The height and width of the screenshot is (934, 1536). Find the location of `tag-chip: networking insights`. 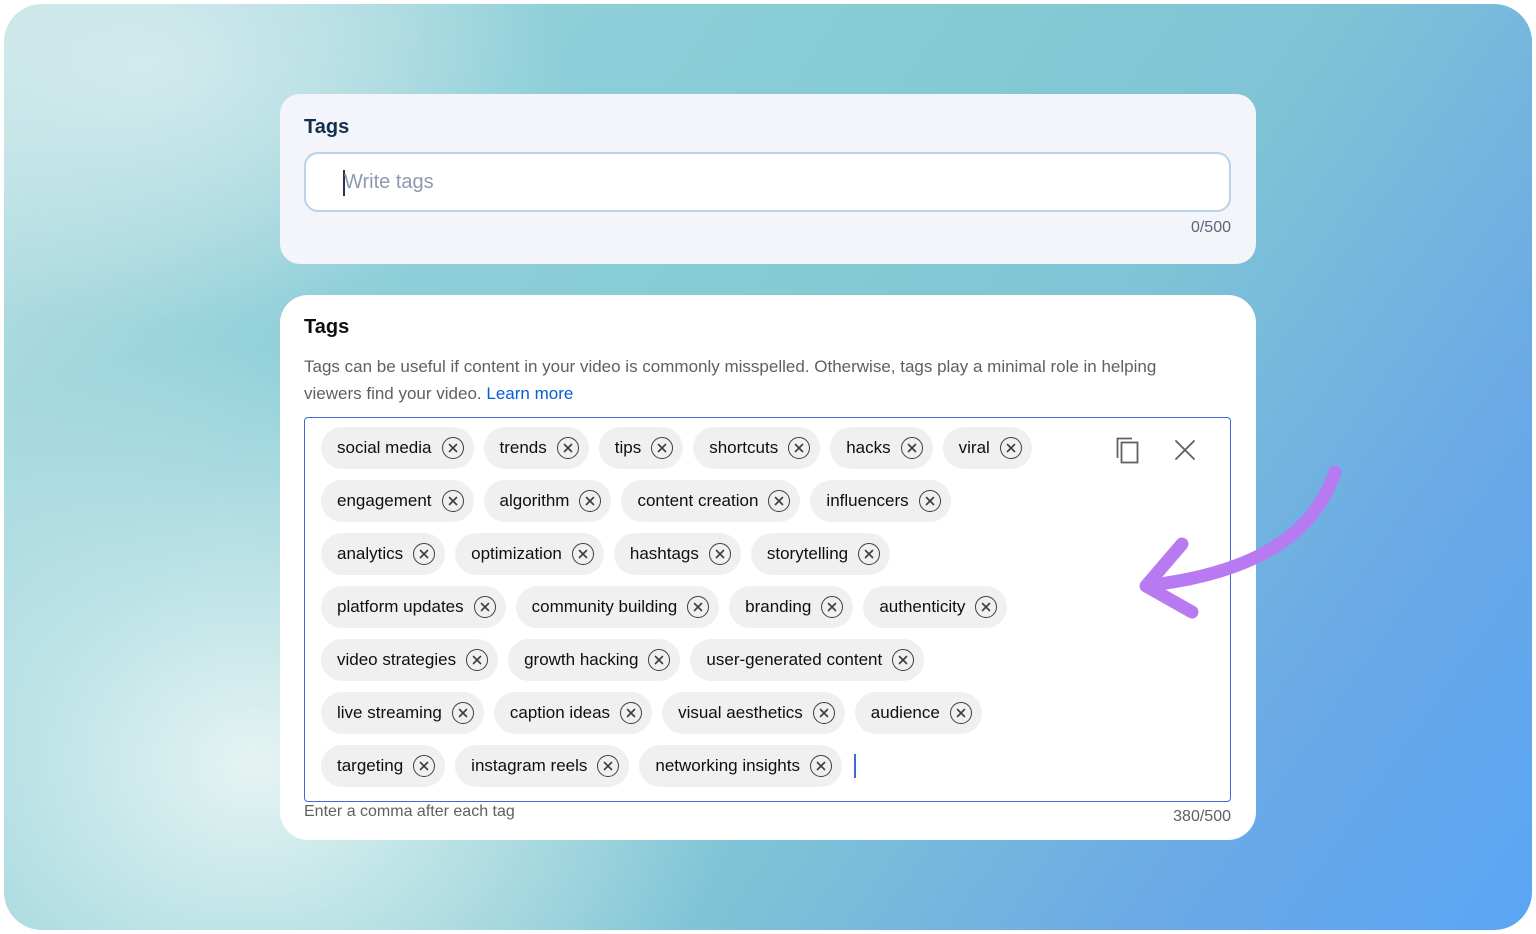

tag-chip: networking insights is located at coordinates (740, 766).